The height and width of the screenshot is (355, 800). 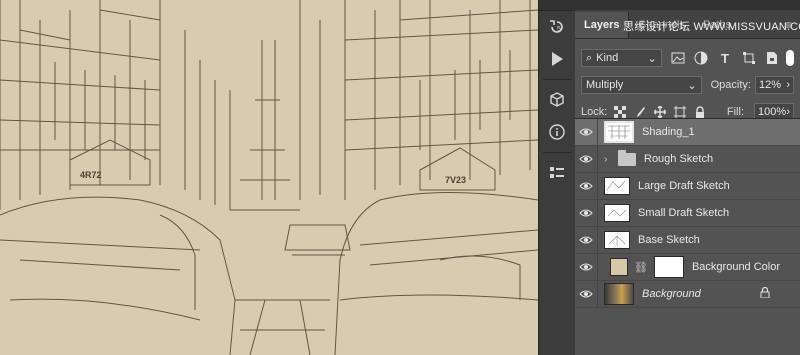 I want to click on lock-label: Lock:, so click(x=594, y=112).